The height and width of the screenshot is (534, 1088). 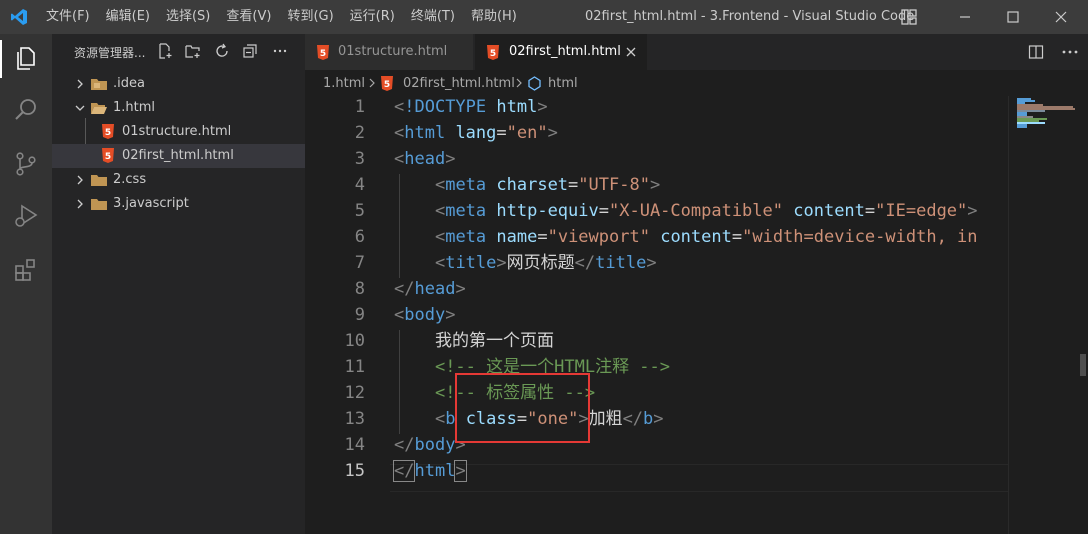 What do you see at coordinates (310, 17) in the screenshot?
I see `menu-go: 转到(G)` at bounding box center [310, 17].